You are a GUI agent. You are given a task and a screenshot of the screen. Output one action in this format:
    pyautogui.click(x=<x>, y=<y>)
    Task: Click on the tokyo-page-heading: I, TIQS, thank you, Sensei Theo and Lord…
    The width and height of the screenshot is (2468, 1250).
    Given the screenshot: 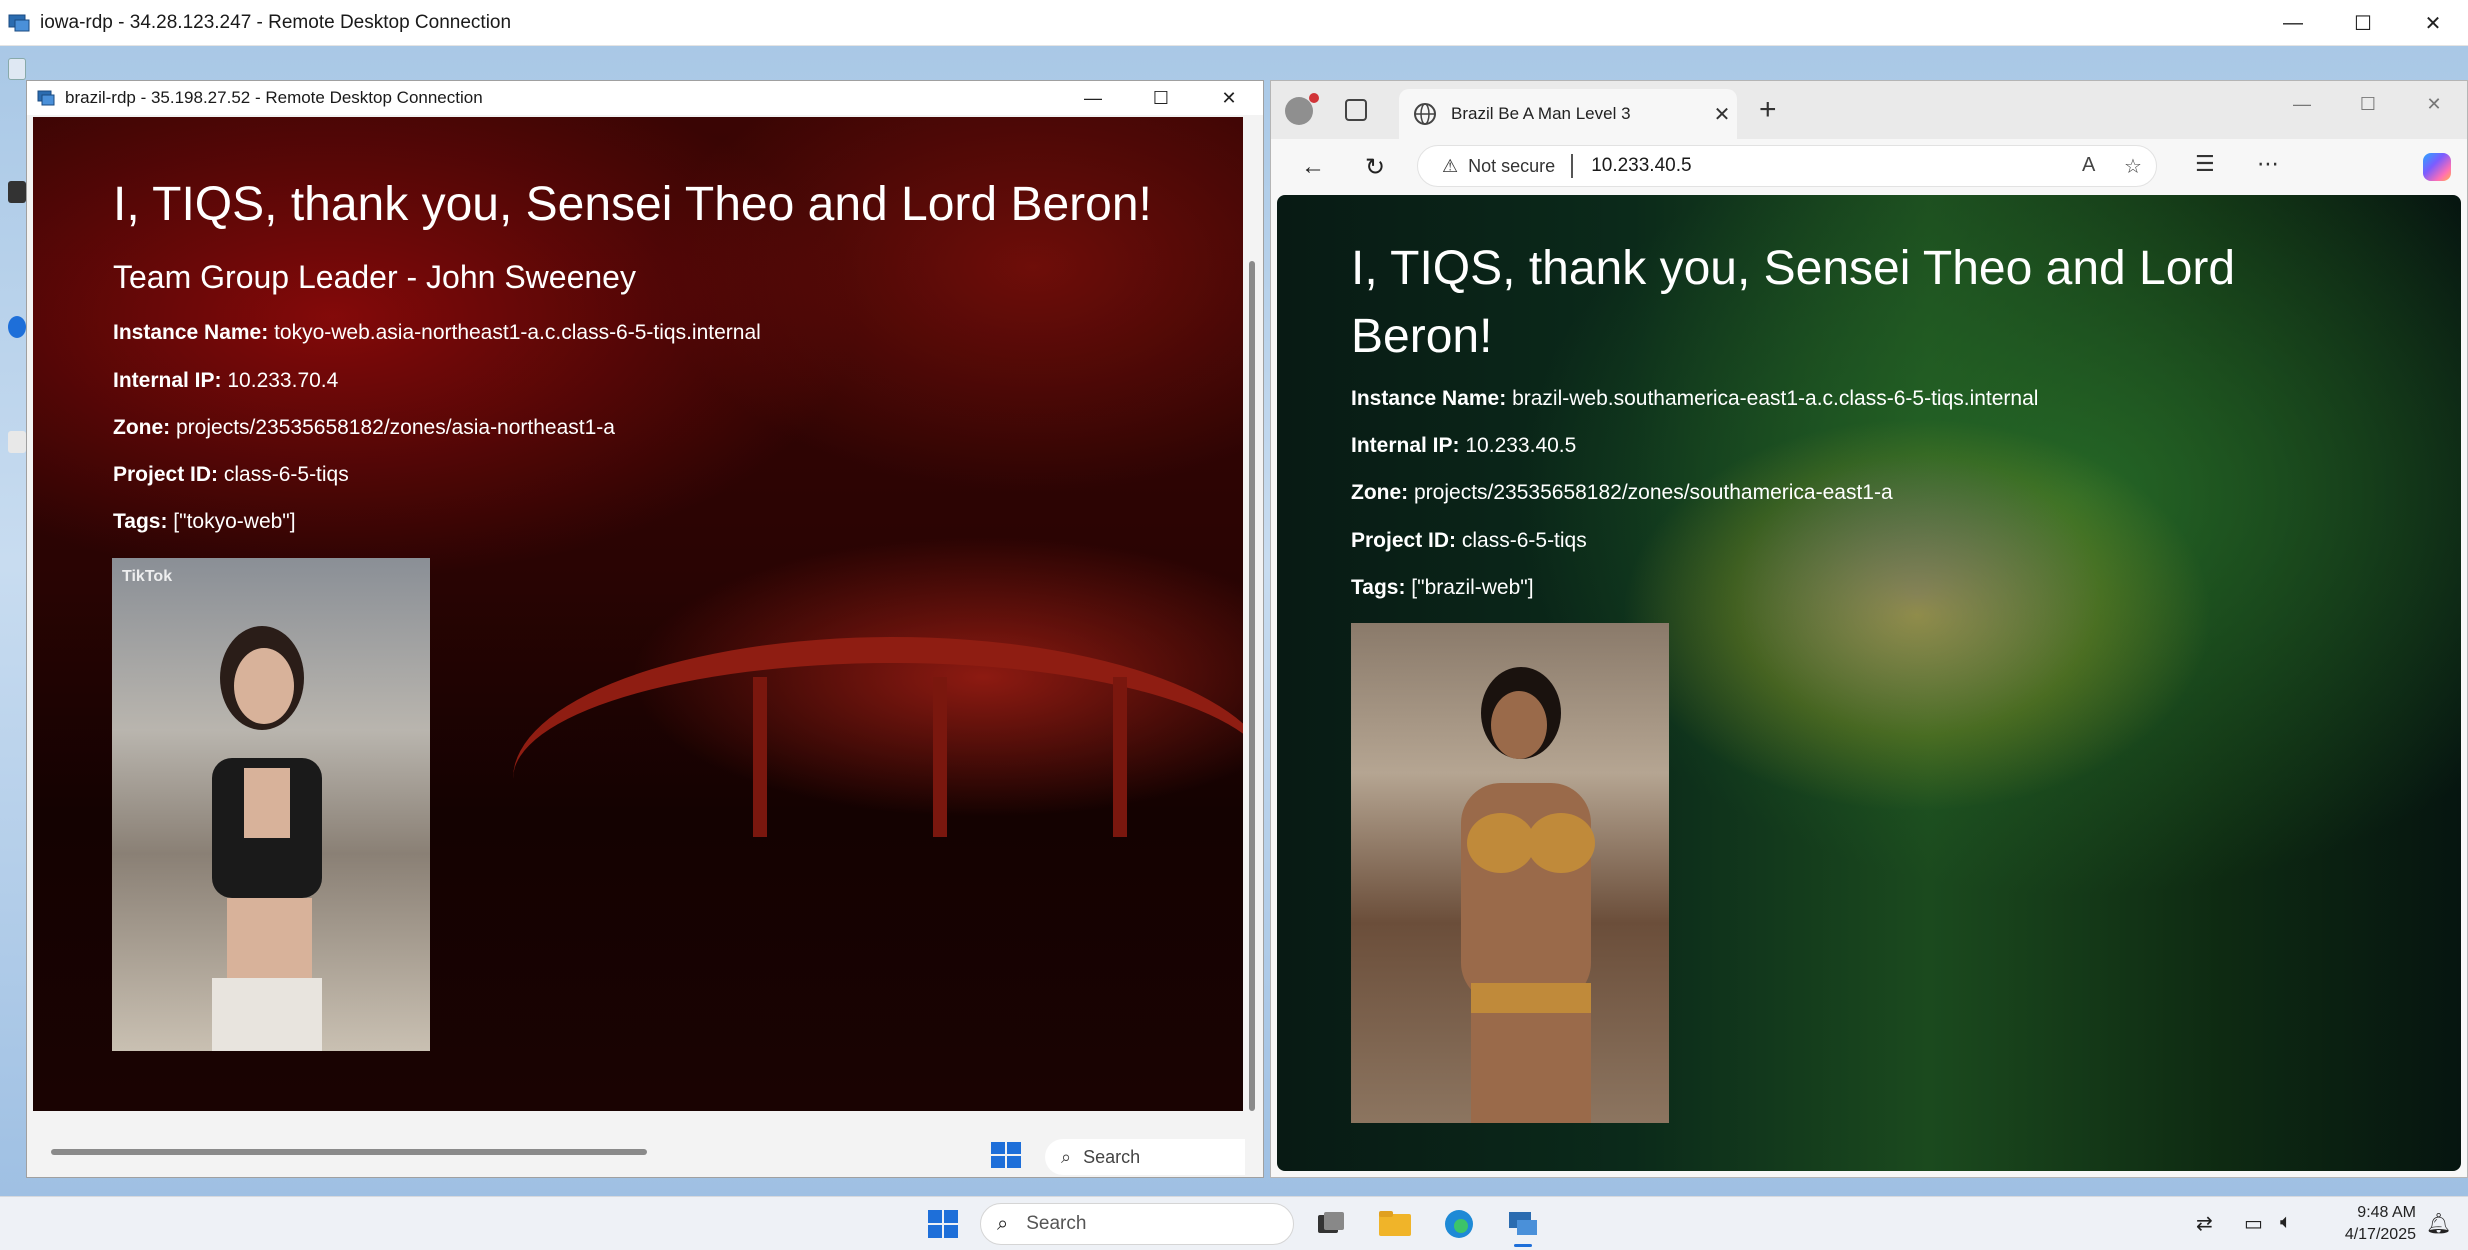 What is the action you would take?
    pyautogui.click(x=632, y=204)
    